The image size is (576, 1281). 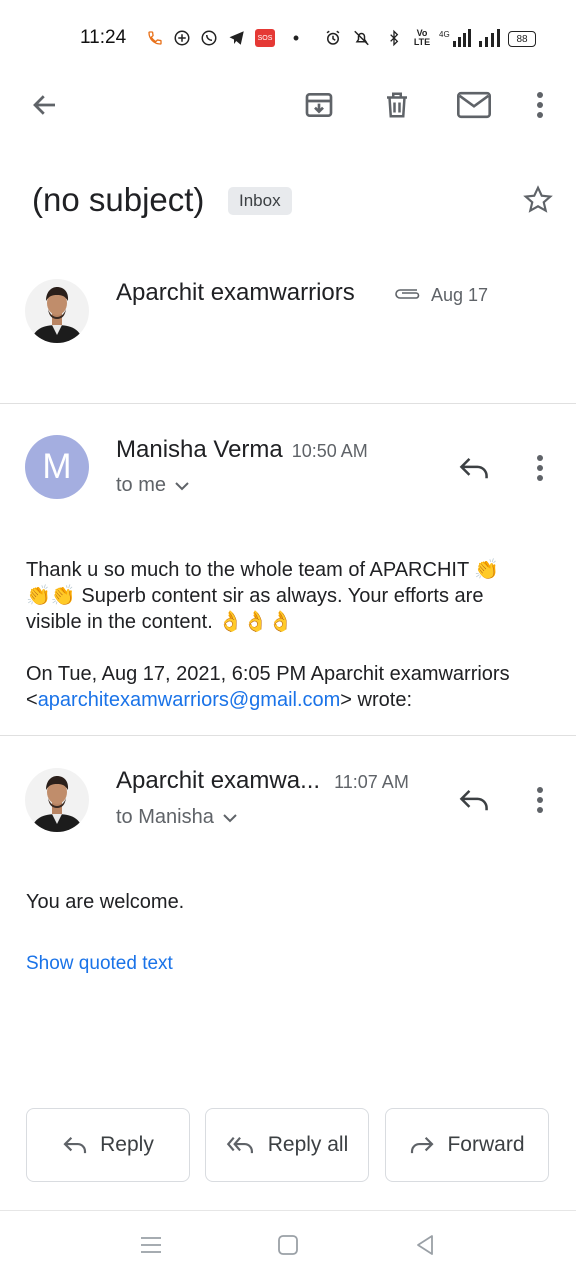 What do you see at coordinates (32, 700) in the screenshot?
I see `quote-bracket: <` at bounding box center [32, 700].